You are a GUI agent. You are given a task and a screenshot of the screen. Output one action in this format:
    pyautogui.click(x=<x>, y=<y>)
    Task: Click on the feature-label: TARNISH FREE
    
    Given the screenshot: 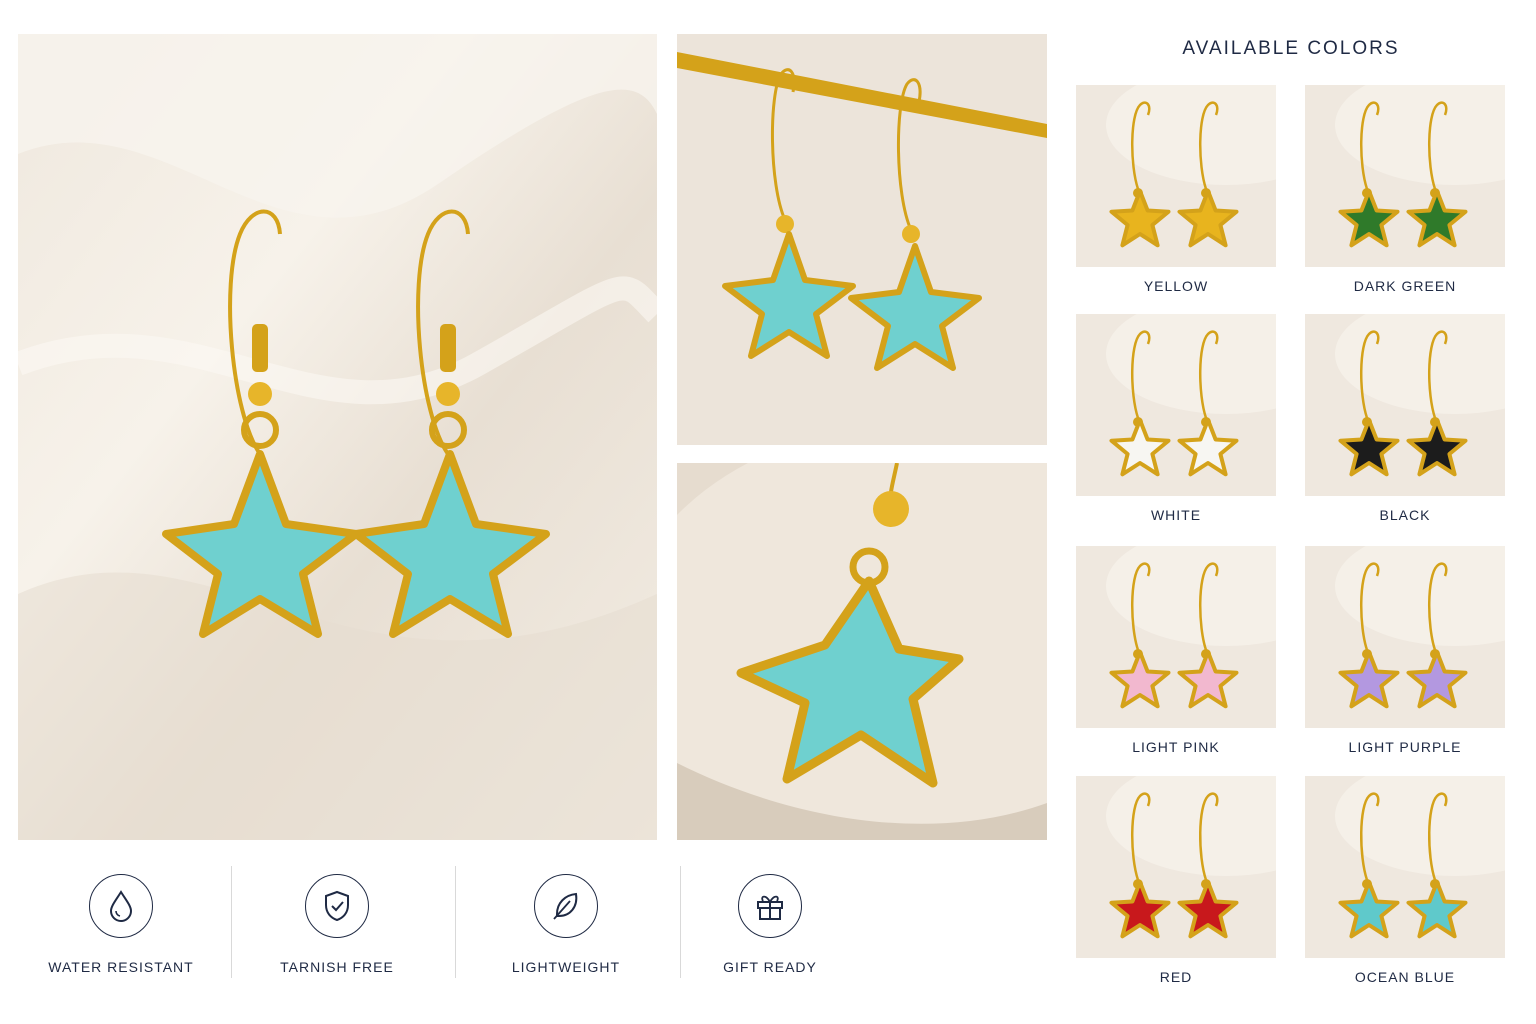 What is the action you would take?
    pyautogui.click(x=337, y=967)
    